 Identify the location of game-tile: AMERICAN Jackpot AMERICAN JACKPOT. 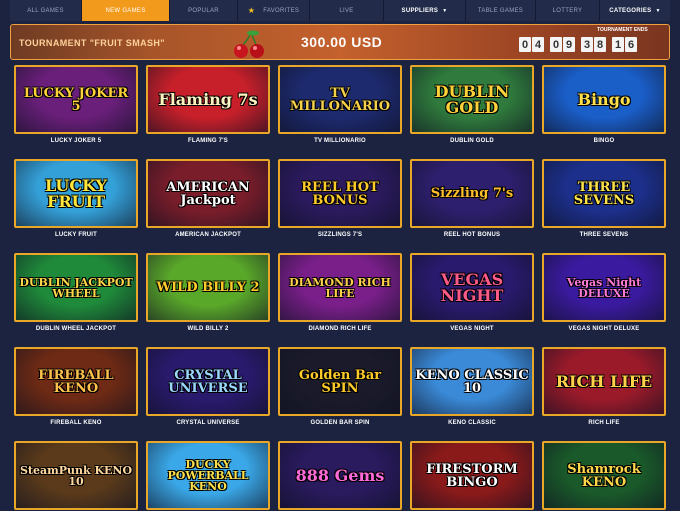
(208, 198).